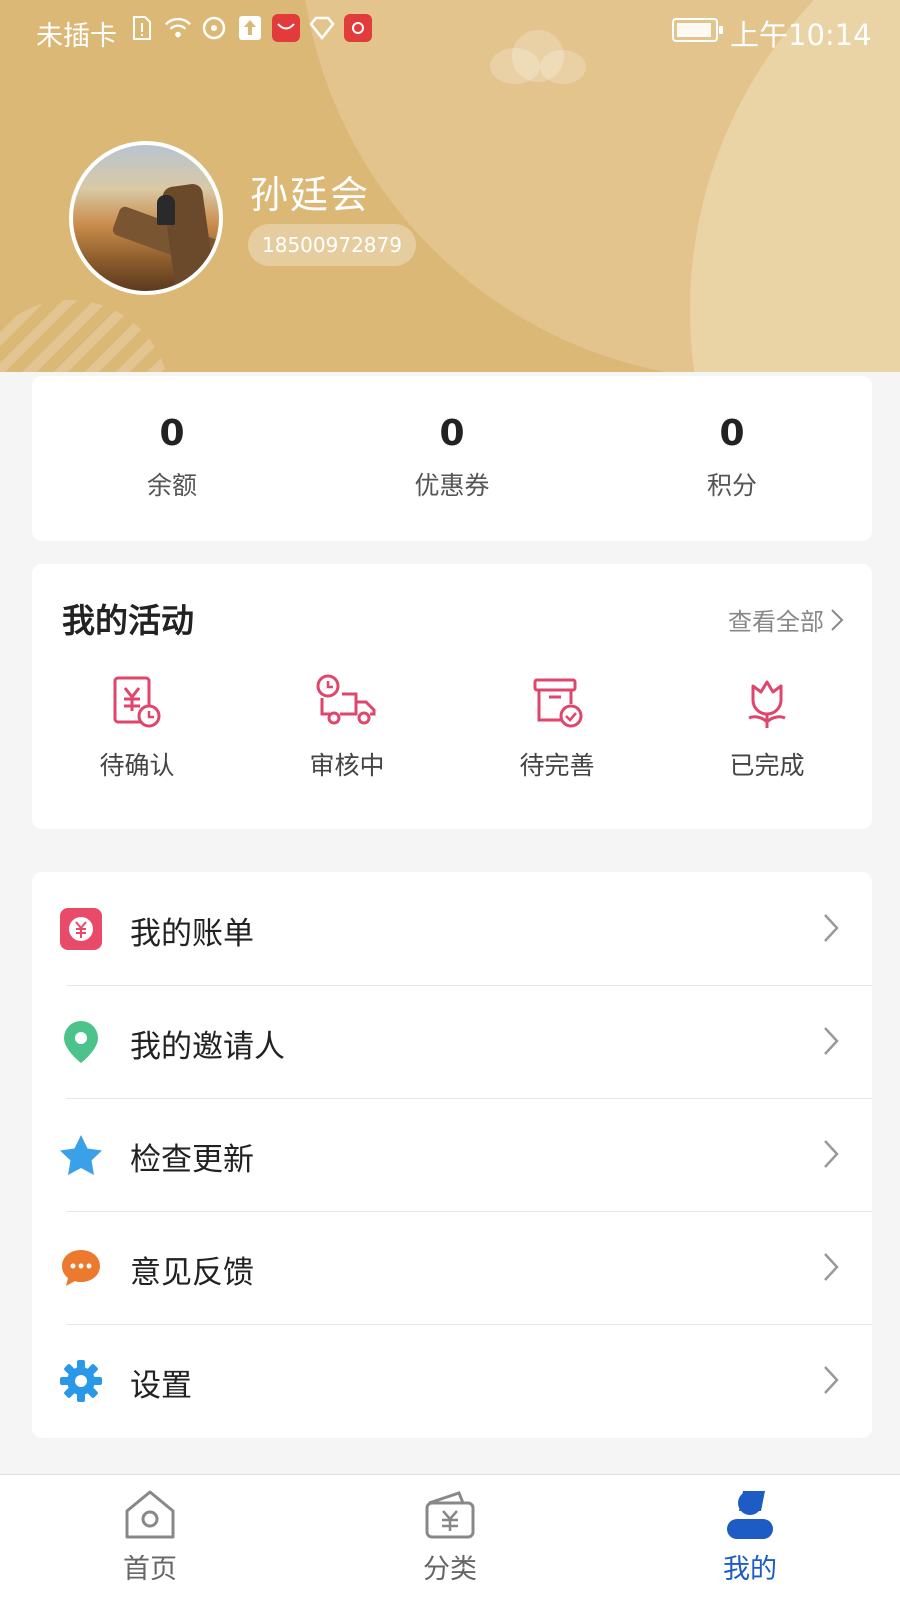  Describe the element at coordinates (452, 1041) in the screenshot. I see `menu-item-my-inviter: 我的邀请人` at that location.